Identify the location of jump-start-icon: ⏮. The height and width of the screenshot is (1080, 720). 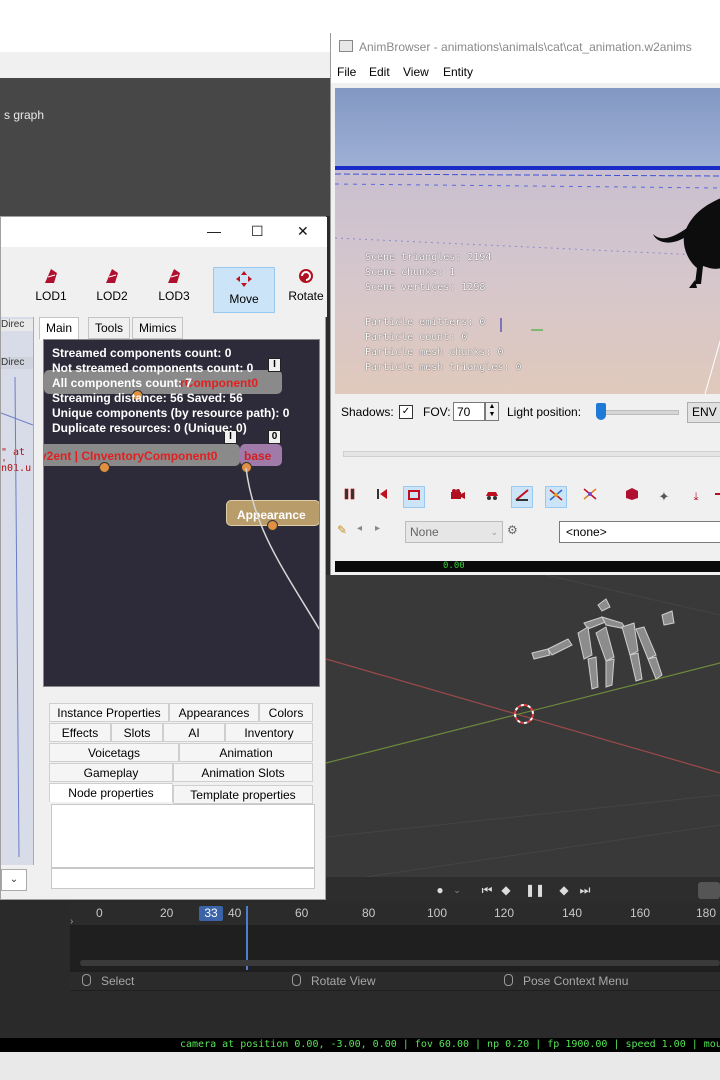
(487, 890).